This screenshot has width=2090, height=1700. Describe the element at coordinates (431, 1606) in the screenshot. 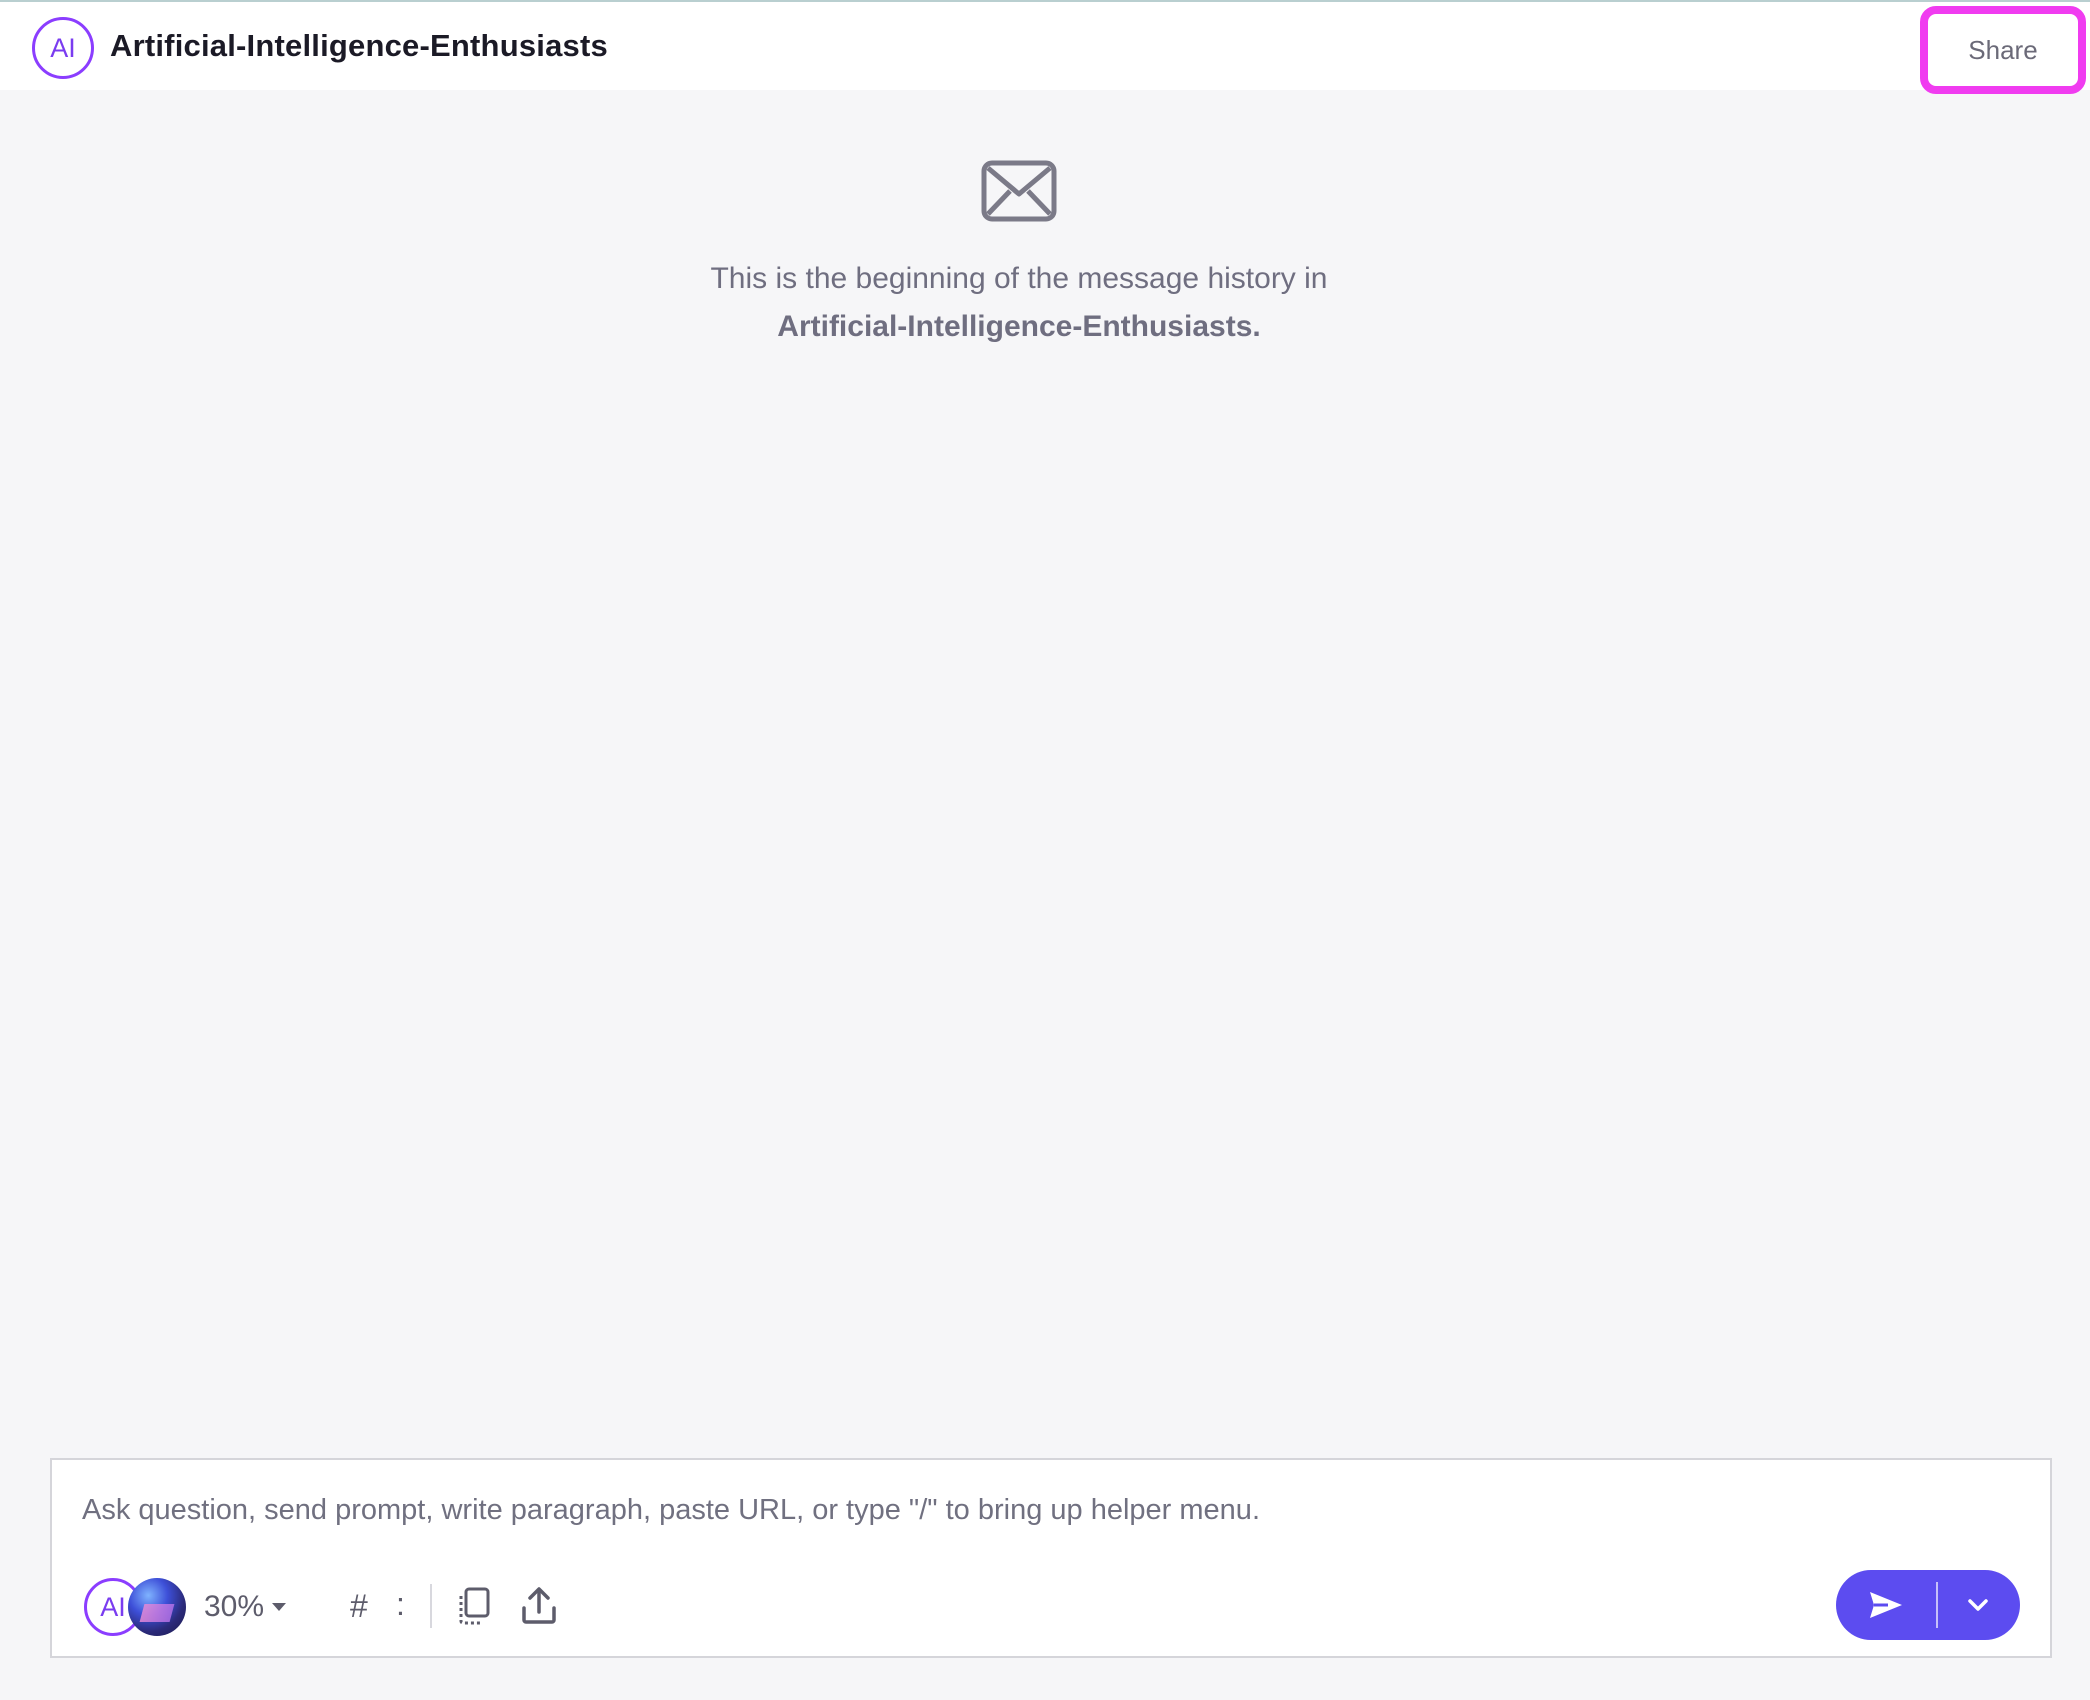

I see `toolbar-divider` at that location.